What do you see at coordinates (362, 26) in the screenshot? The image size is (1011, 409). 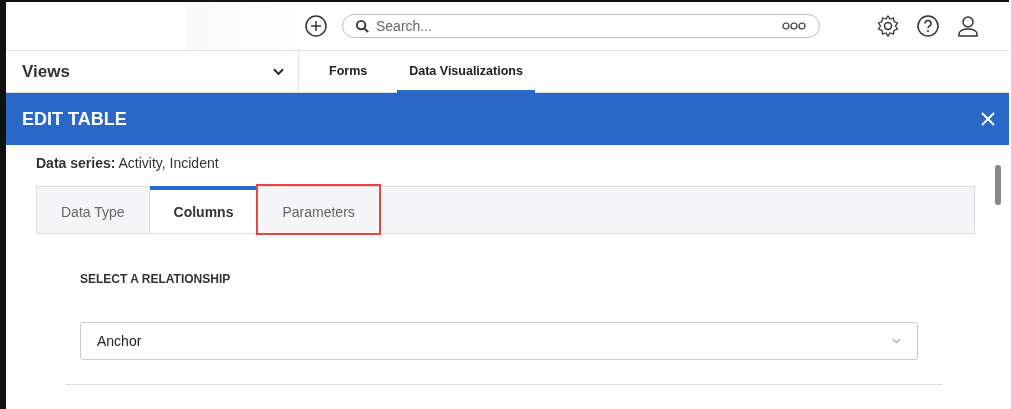 I see `search-icon` at bounding box center [362, 26].